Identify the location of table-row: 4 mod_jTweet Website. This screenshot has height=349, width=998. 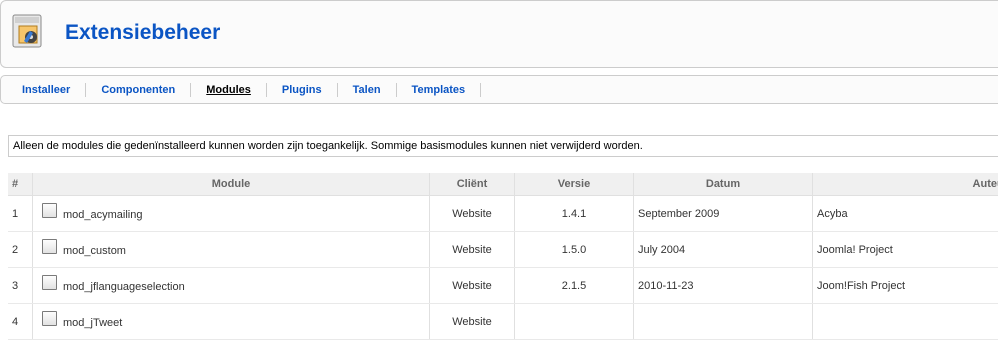
(503, 321).